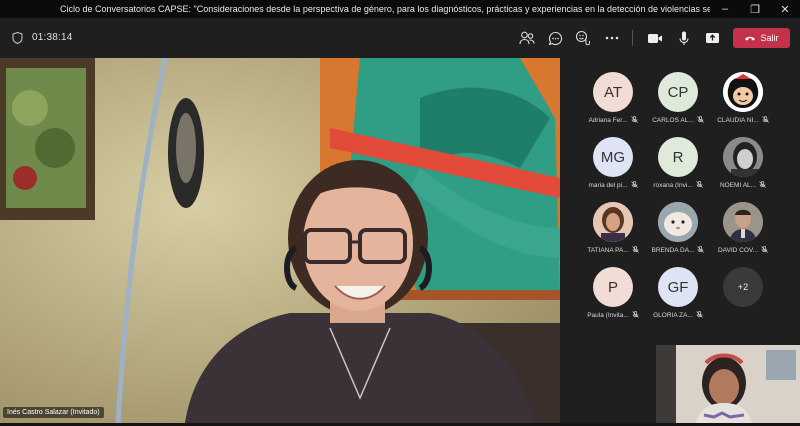 This screenshot has width=800, height=426. I want to click on avatar-initials: MG, so click(613, 157).